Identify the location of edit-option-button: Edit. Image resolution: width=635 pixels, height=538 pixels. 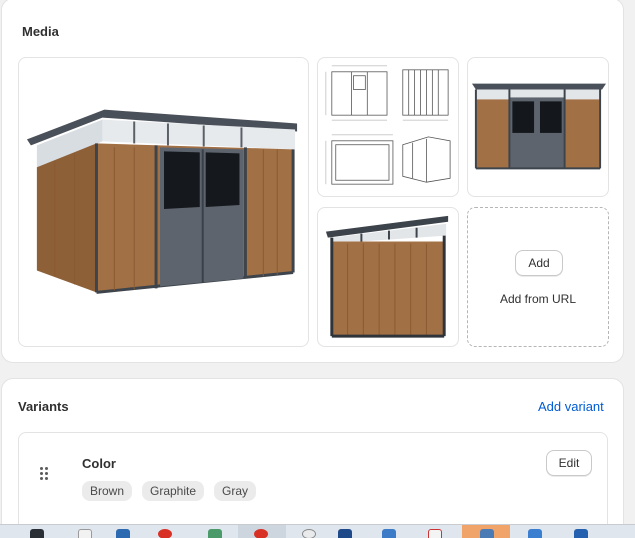
(569, 463).